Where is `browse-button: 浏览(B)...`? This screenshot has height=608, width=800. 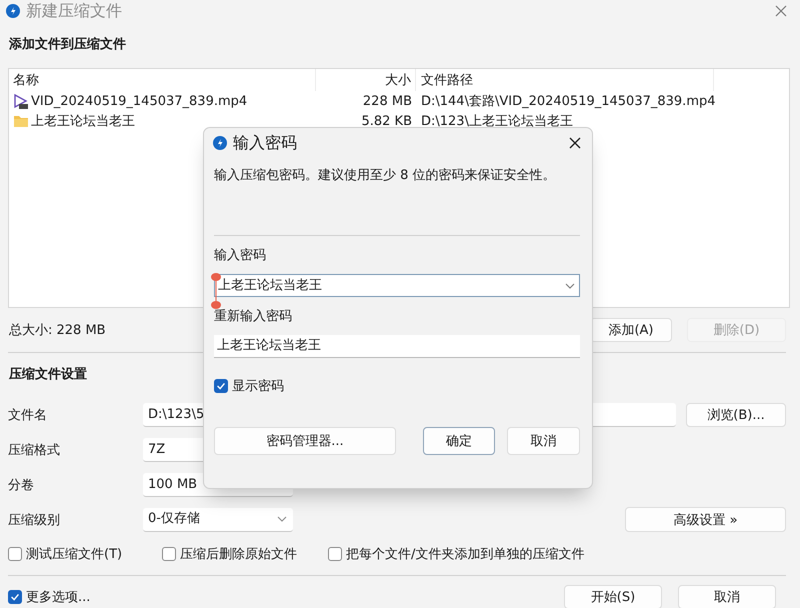
browse-button: 浏览(B)... is located at coordinates (736, 414).